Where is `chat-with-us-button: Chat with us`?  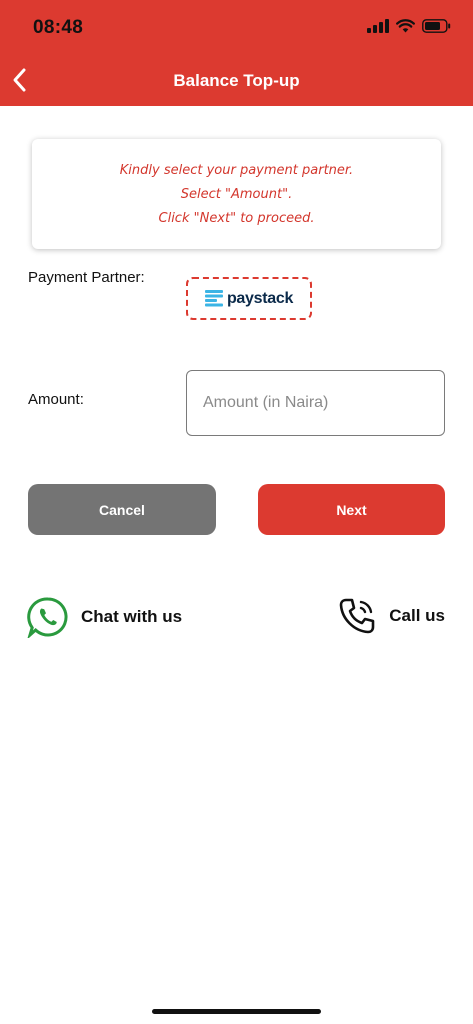 chat-with-us-button: Chat with us is located at coordinates (104, 617).